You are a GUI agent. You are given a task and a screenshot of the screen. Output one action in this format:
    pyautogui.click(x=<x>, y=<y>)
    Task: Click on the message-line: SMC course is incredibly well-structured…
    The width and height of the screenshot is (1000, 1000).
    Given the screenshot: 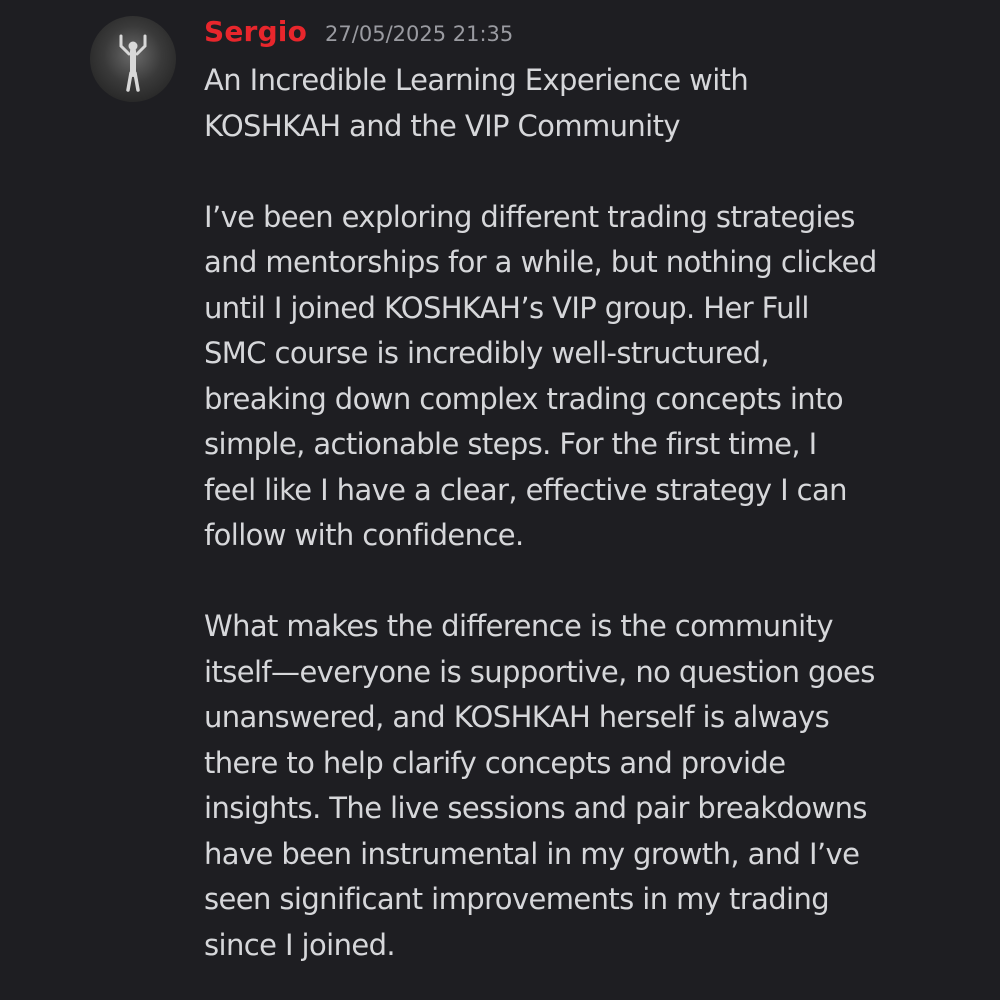 What is the action you would take?
    pyautogui.click(x=487, y=353)
    